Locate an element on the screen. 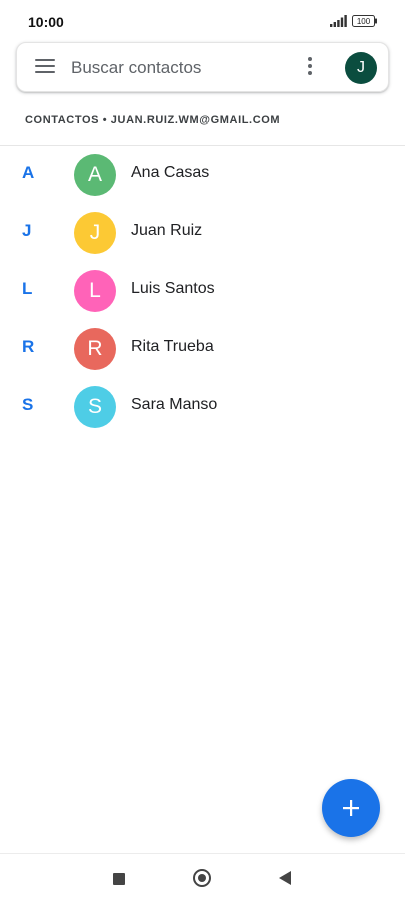 The width and height of the screenshot is (405, 902). home-button is located at coordinates (202, 878).